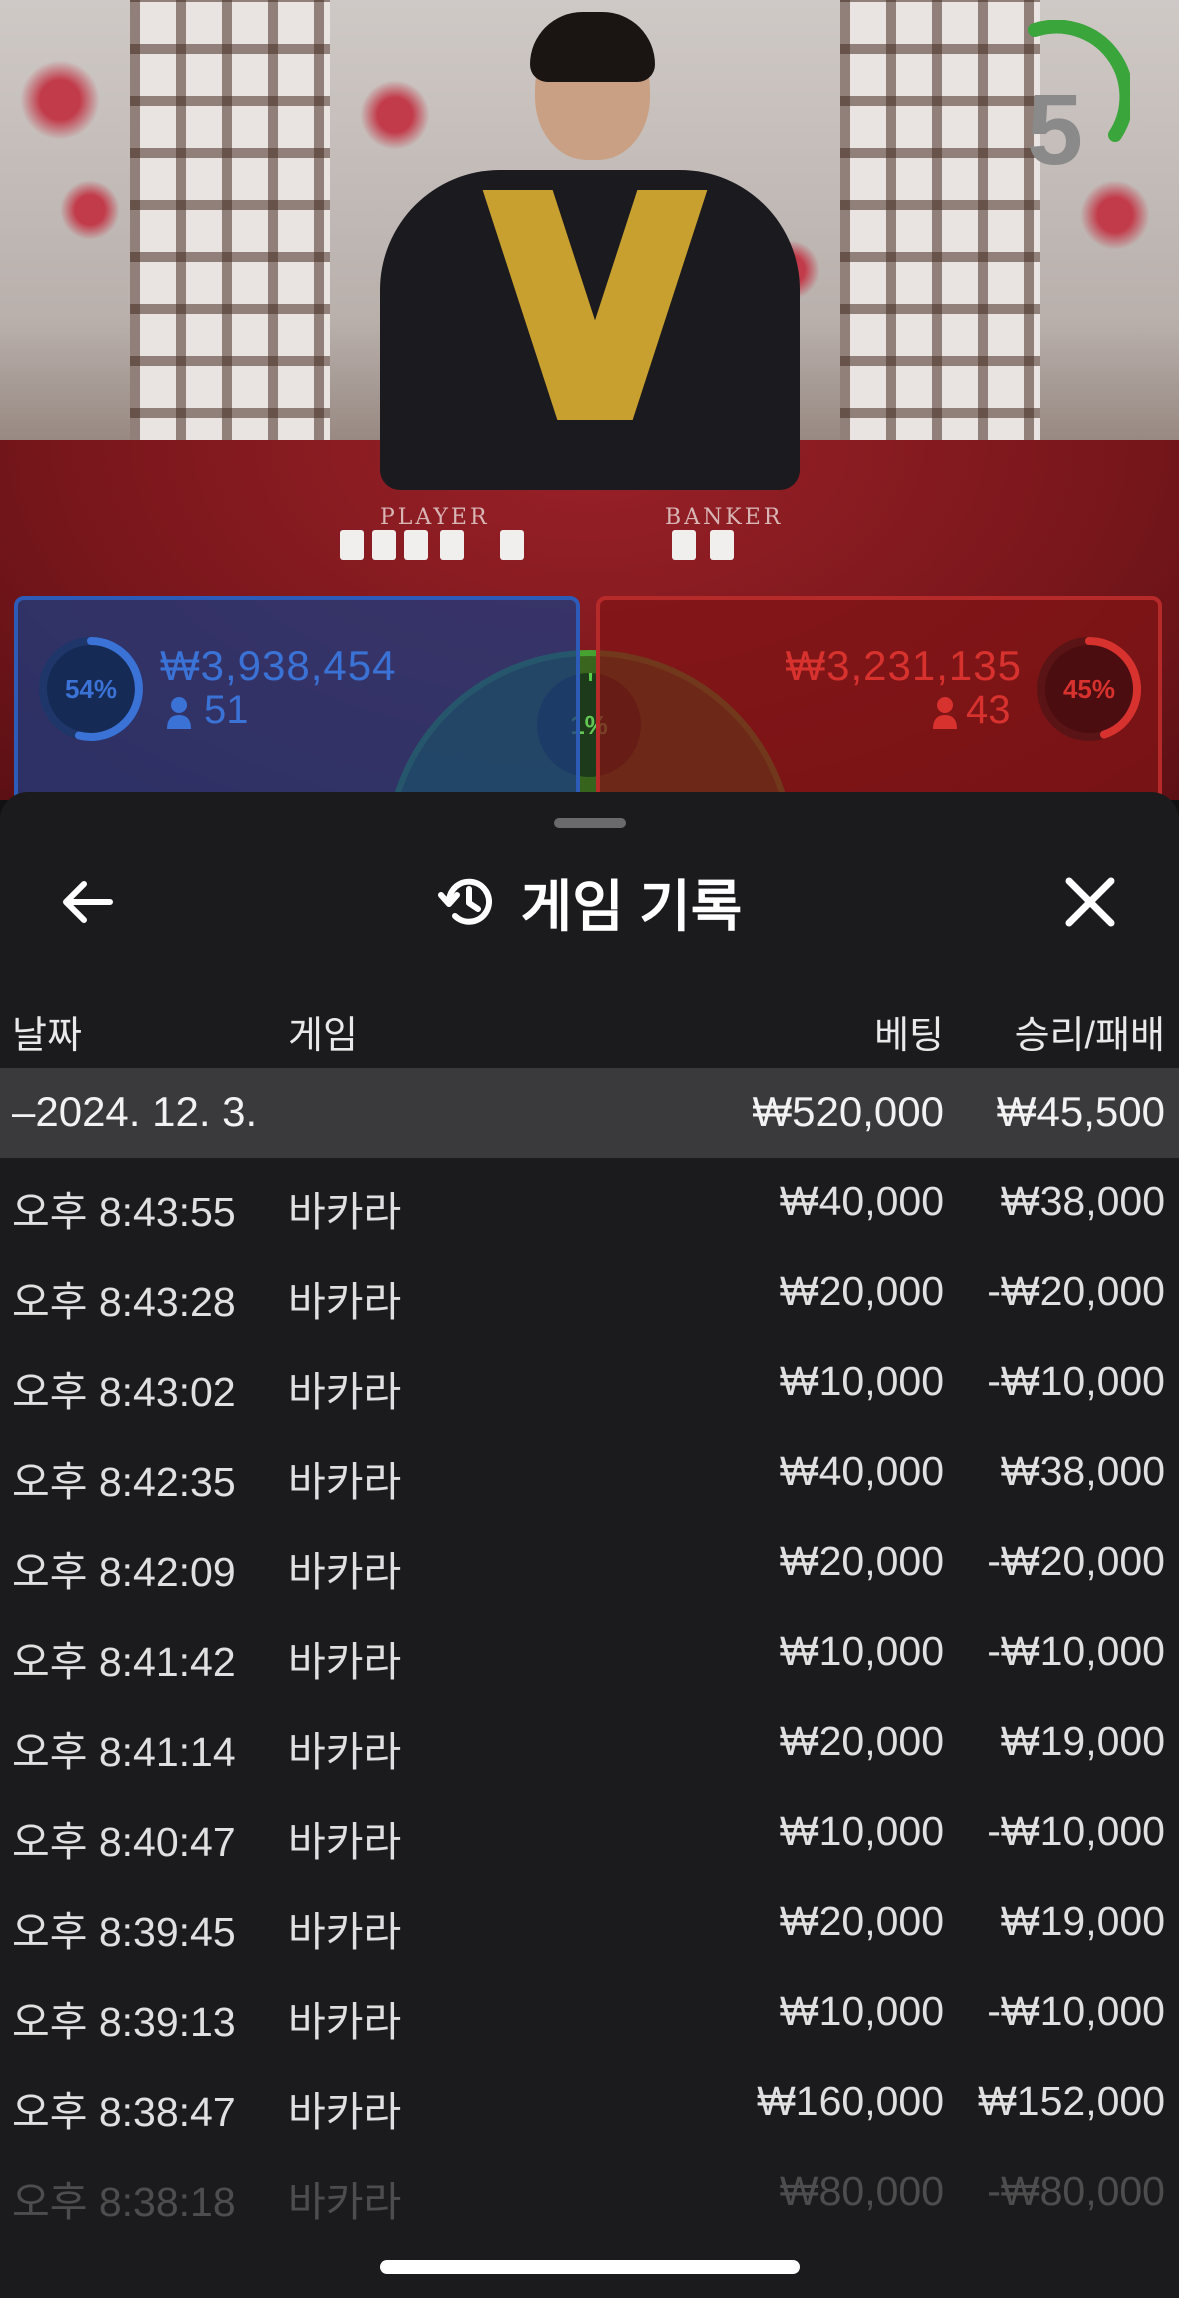 The image size is (1179, 2298). What do you see at coordinates (435, 517) in the screenshot?
I see `felt-label-player: PLAYER` at bounding box center [435, 517].